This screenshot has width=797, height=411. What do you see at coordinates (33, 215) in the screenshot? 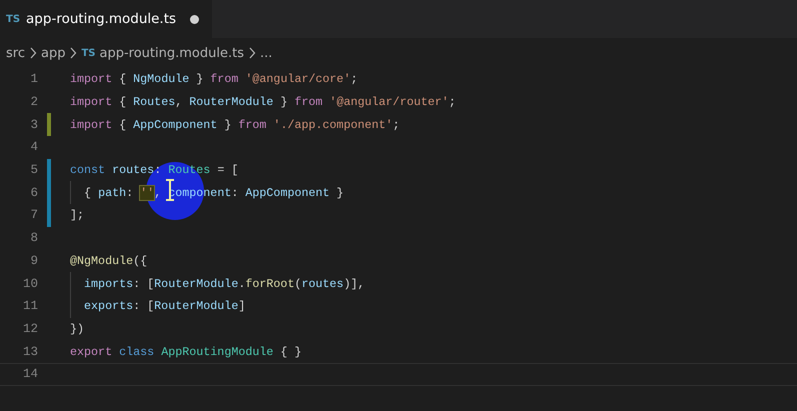
I see `line-number: 7` at bounding box center [33, 215].